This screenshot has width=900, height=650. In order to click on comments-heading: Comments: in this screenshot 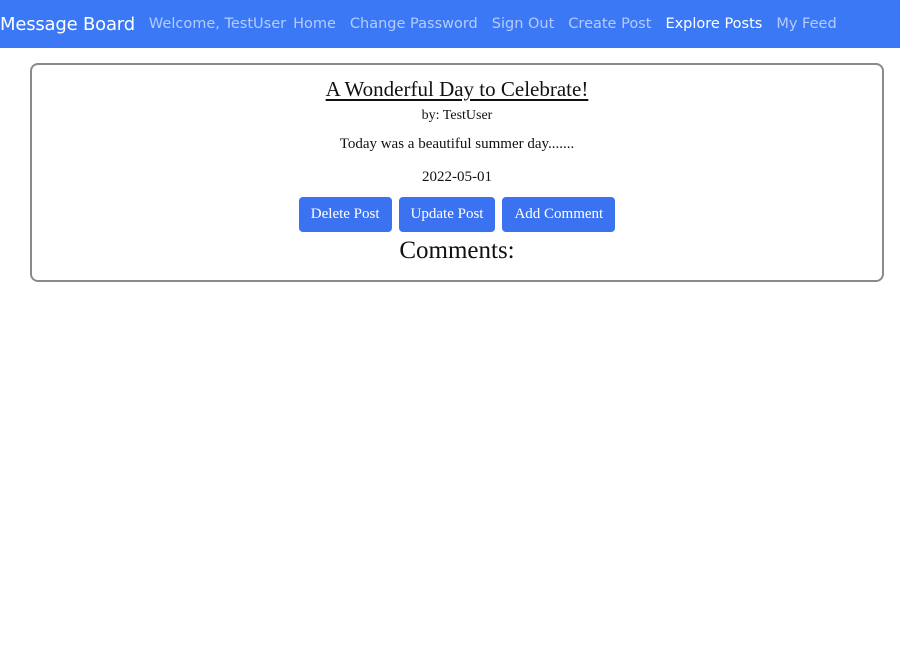, I will do `click(457, 250)`.